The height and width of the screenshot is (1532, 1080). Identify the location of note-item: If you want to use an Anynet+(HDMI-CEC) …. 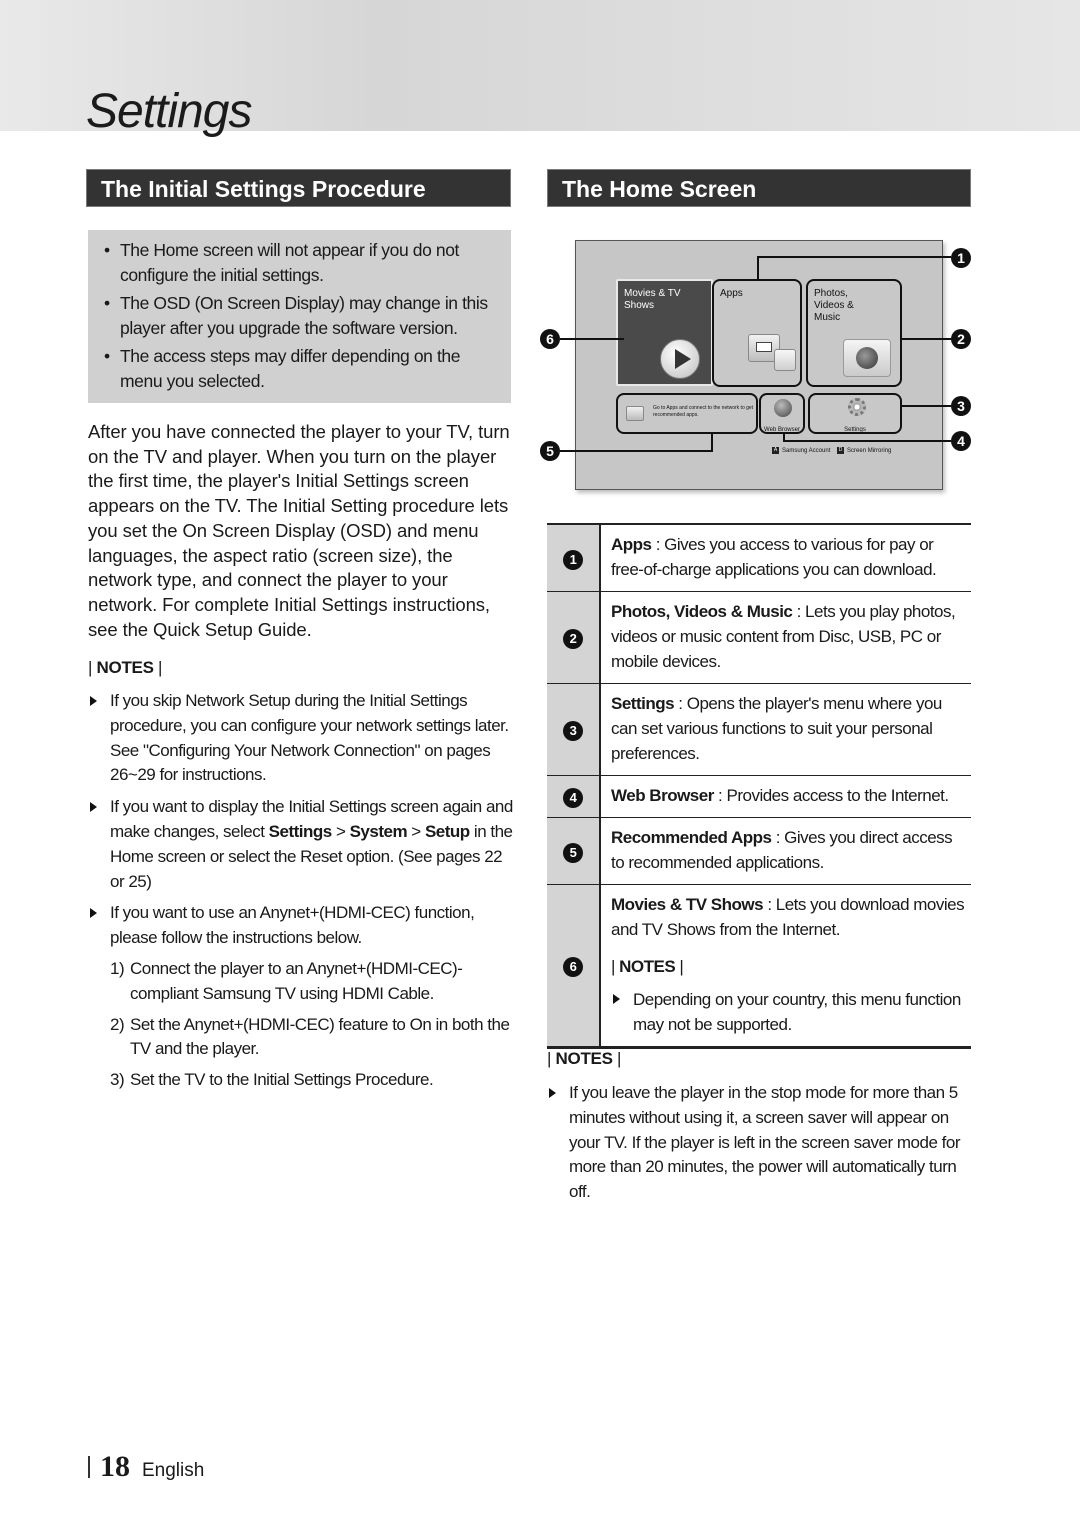
(300, 997).